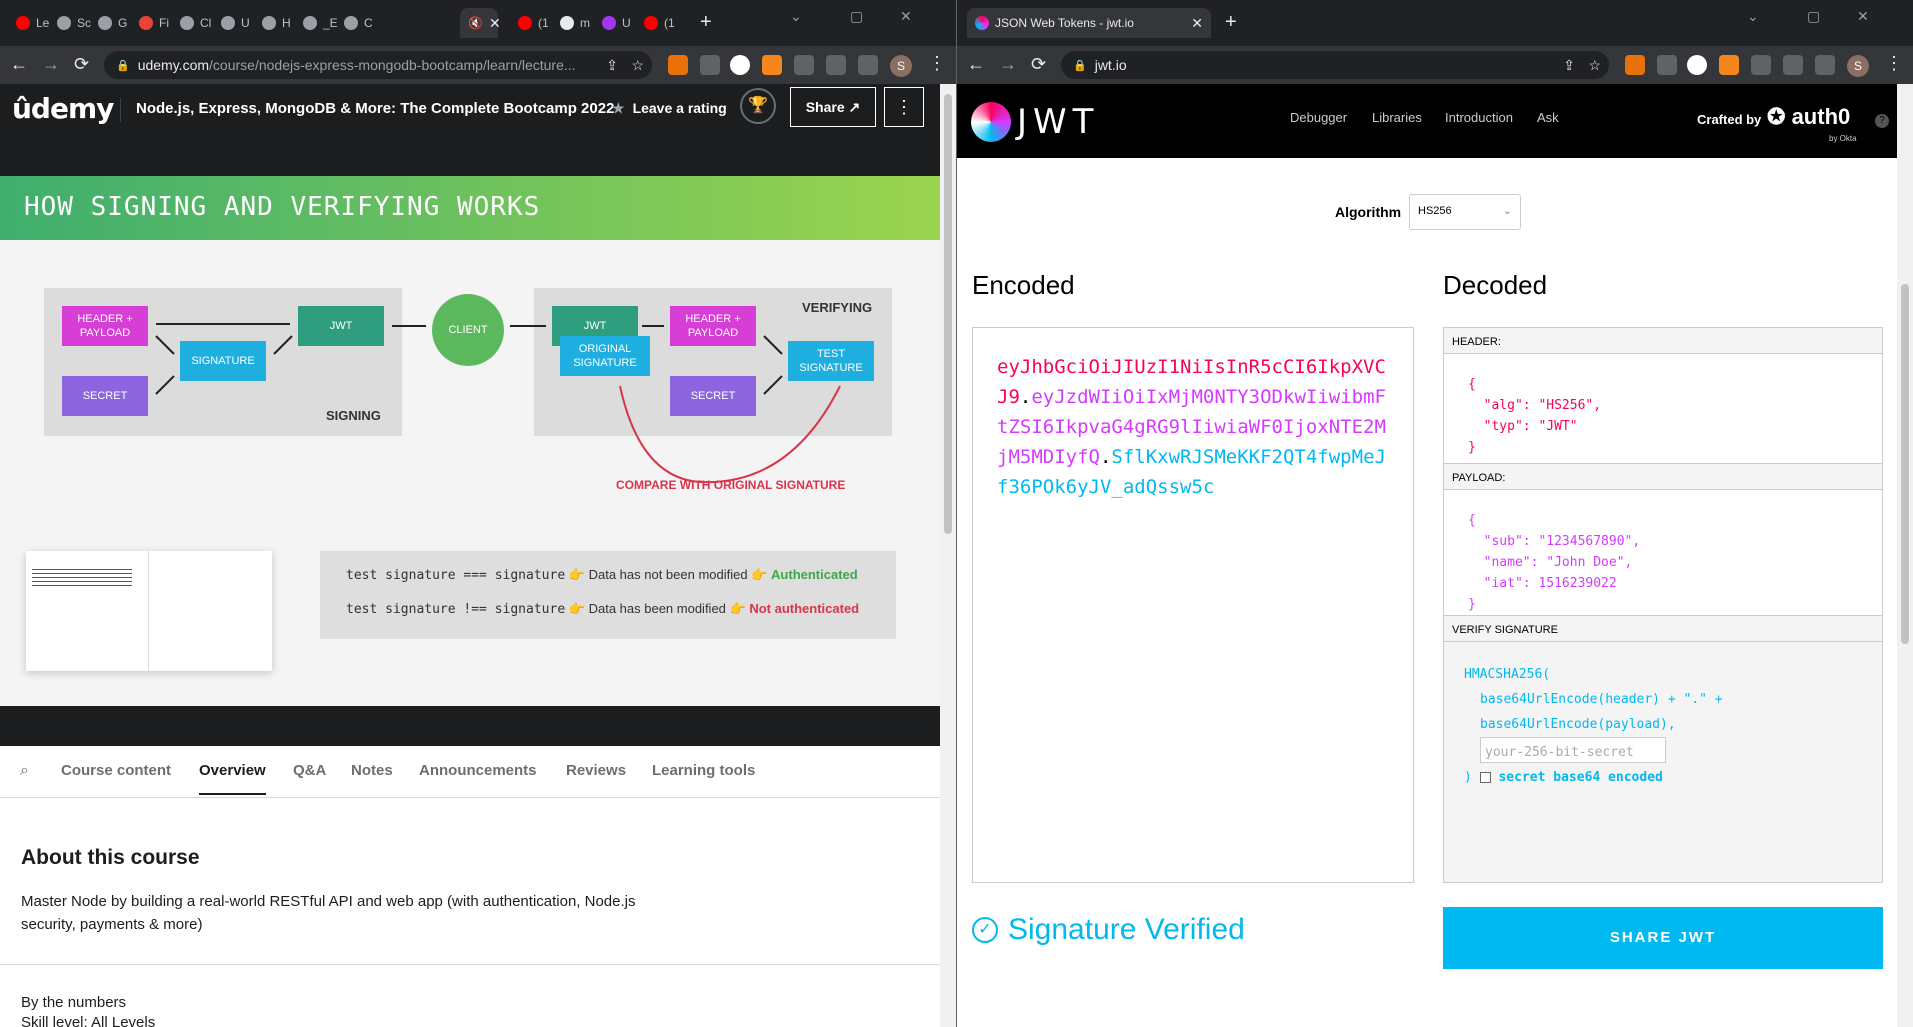 Image resolution: width=1913 pixels, height=1027 pixels. Describe the element at coordinates (1479, 117) in the screenshot. I see `nav-introduction: Introduction` at that location.